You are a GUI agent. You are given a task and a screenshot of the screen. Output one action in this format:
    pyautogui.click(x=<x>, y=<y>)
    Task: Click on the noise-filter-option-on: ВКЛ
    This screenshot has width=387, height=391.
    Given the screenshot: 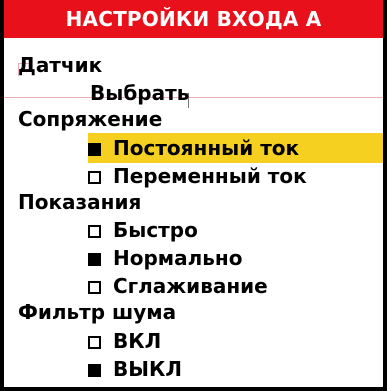 What is the action you would take?
    pyautogui.click(x=235, y=341)
    